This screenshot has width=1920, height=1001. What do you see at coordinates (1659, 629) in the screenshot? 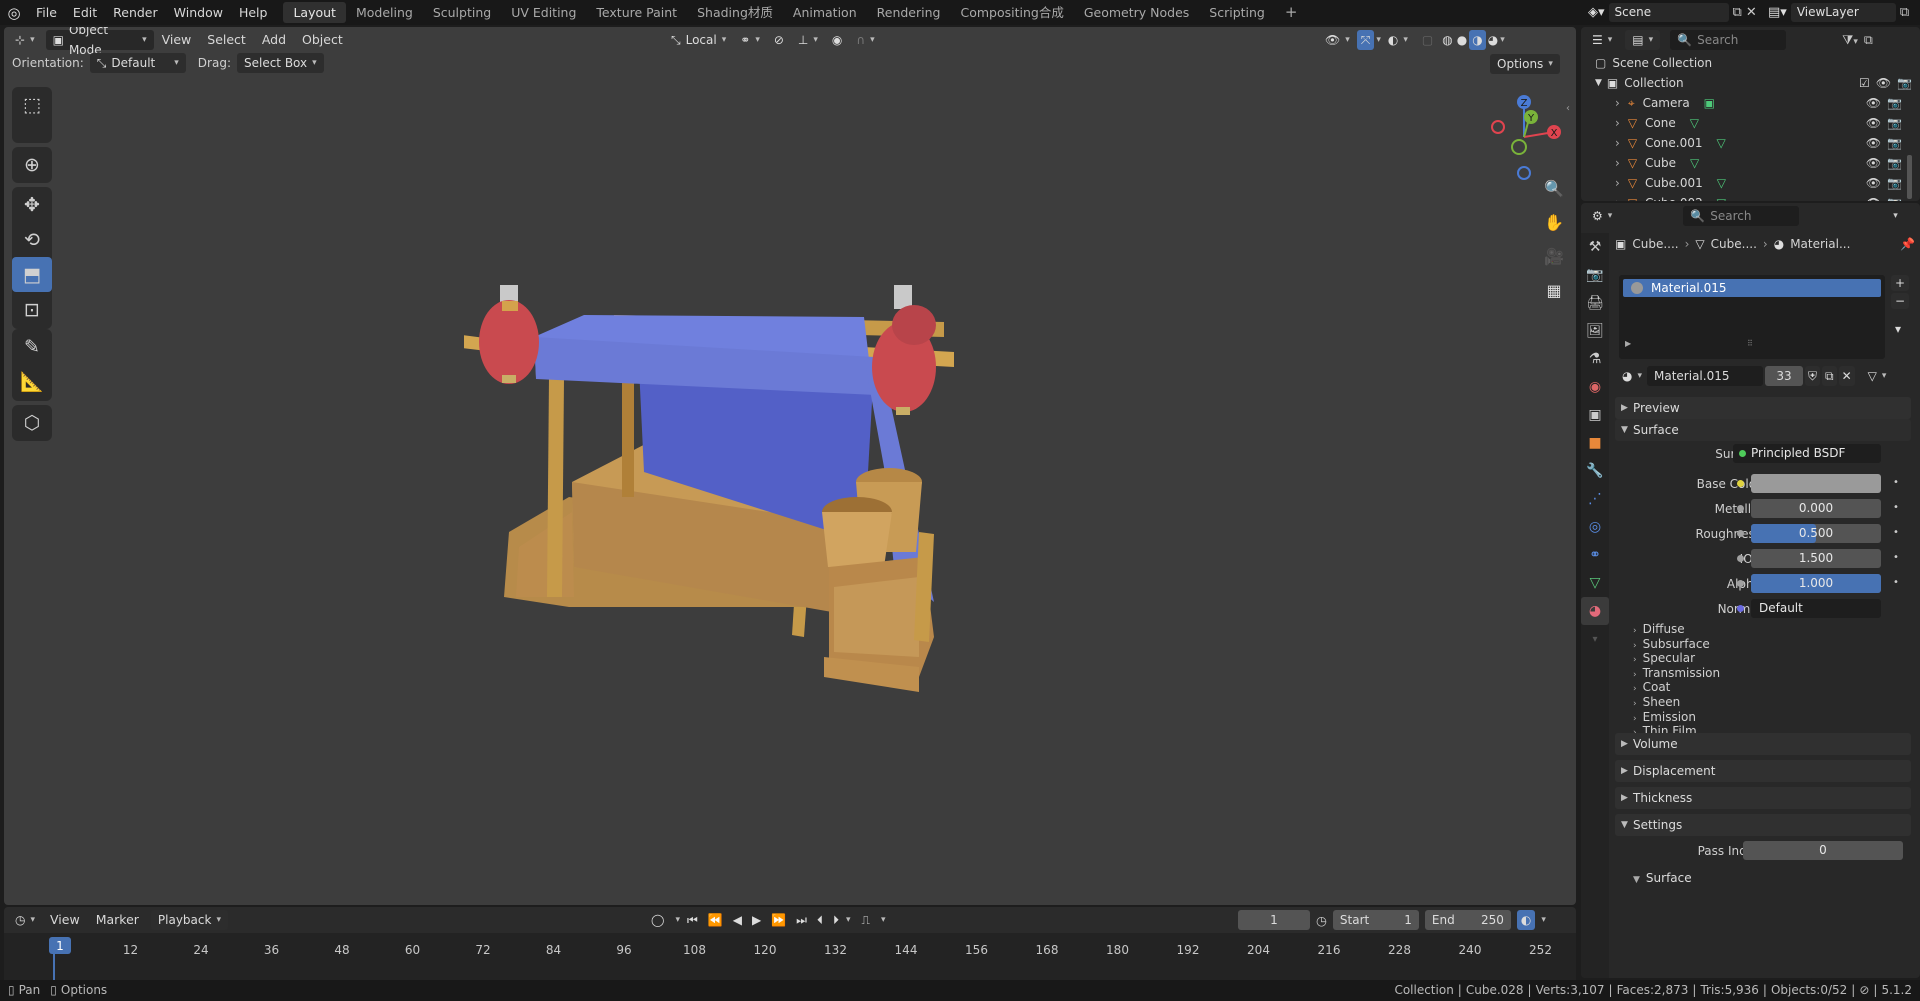
I see `subpanel-diffuse: › Diffuse` at bounding box center [1659, 629].